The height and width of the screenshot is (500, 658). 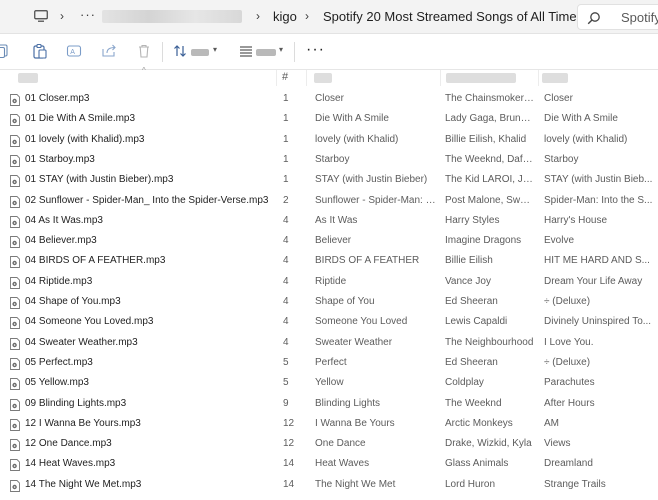 I want to click on search-input: Spotify 2, so click(x=617, y=17).